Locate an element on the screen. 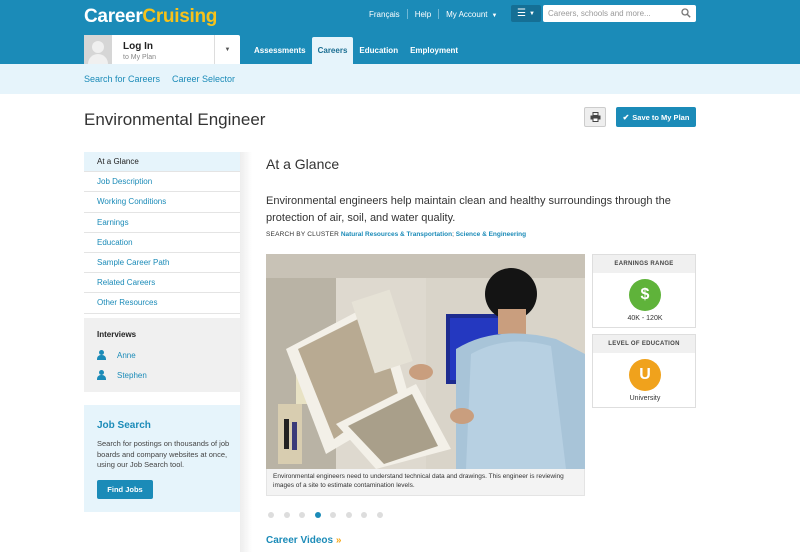  language-link: Français is located at coordinates (384, 14).